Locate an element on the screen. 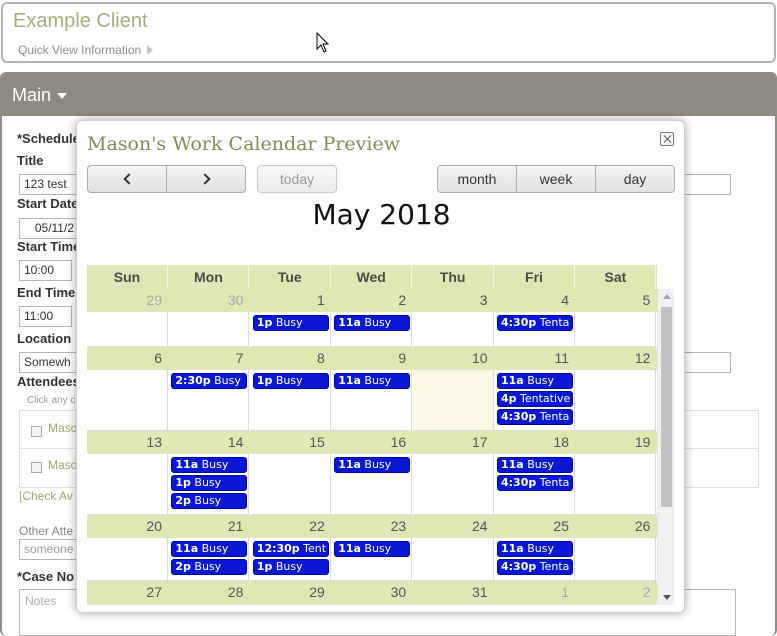 This screenshot has height=636, width=777. month-view-button: month is located at coordinates (477, 179).